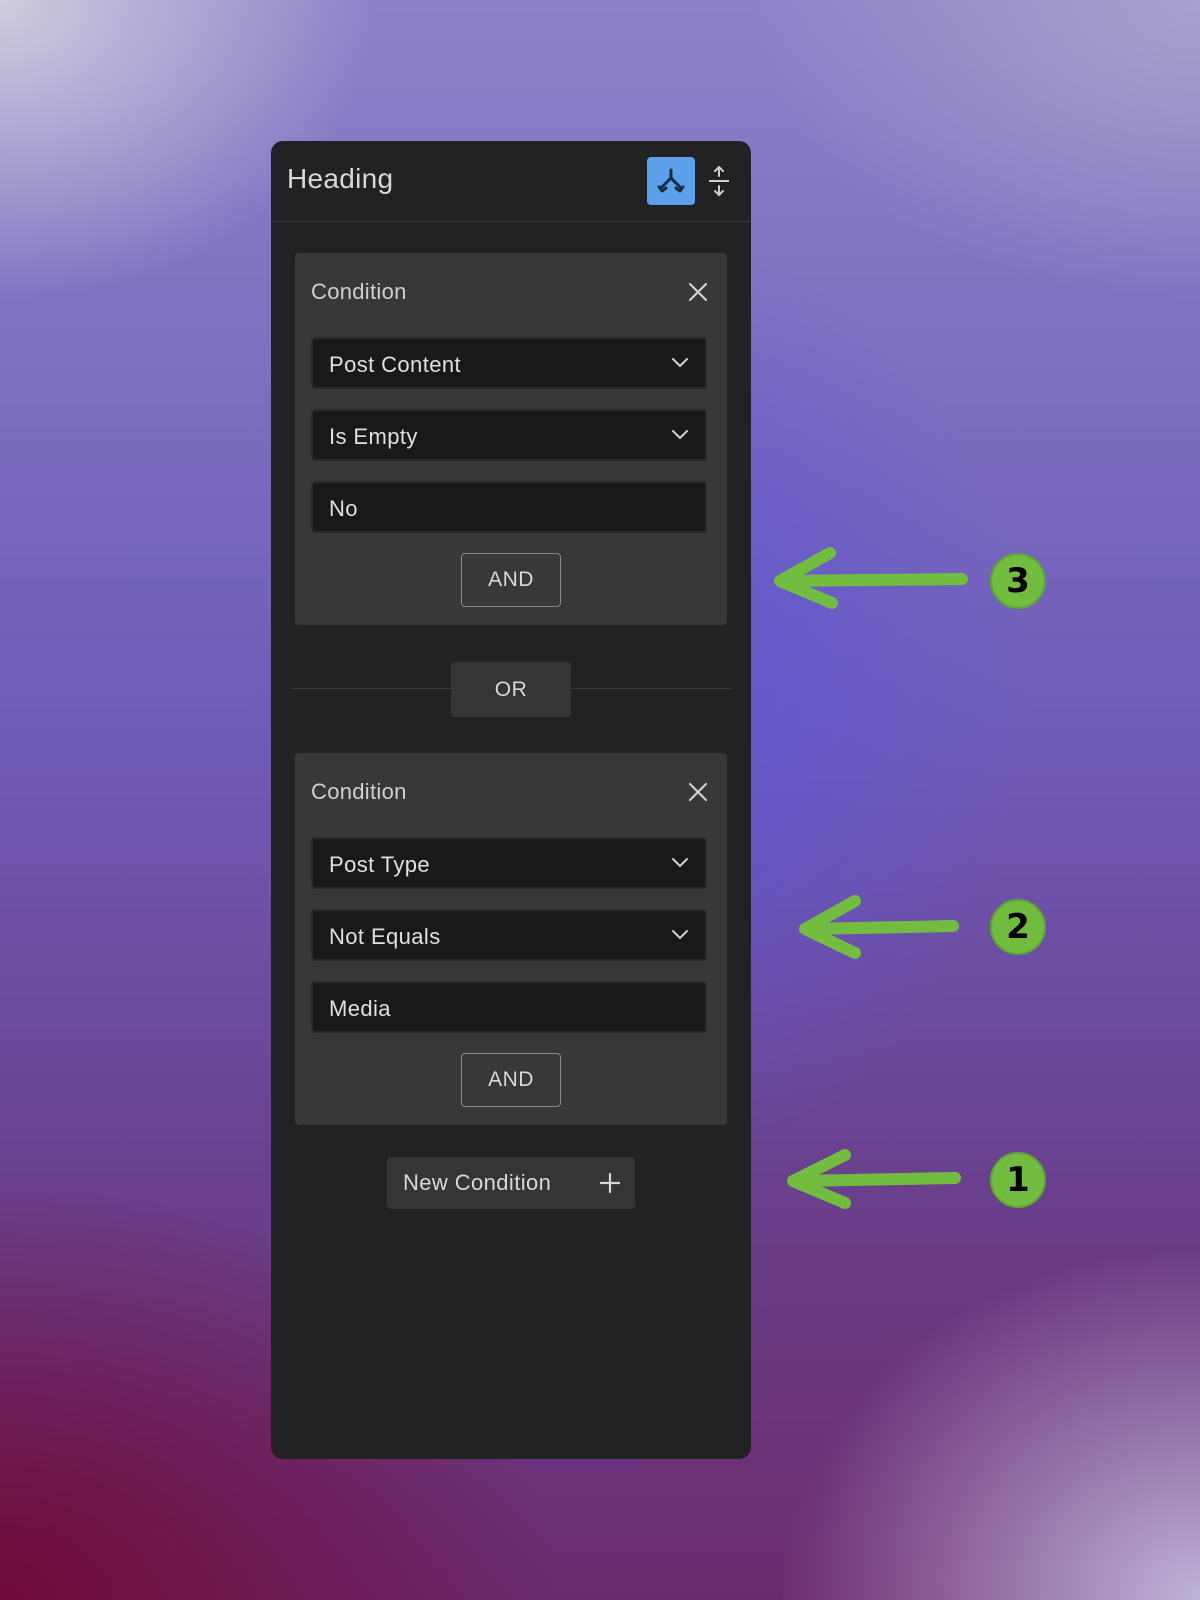 This screenshot has width=1200, height=1600. What do you see at coordinates (511, 181) in the screenshot?
I see `panel-header: Heading` at bounding box center [511, 181].